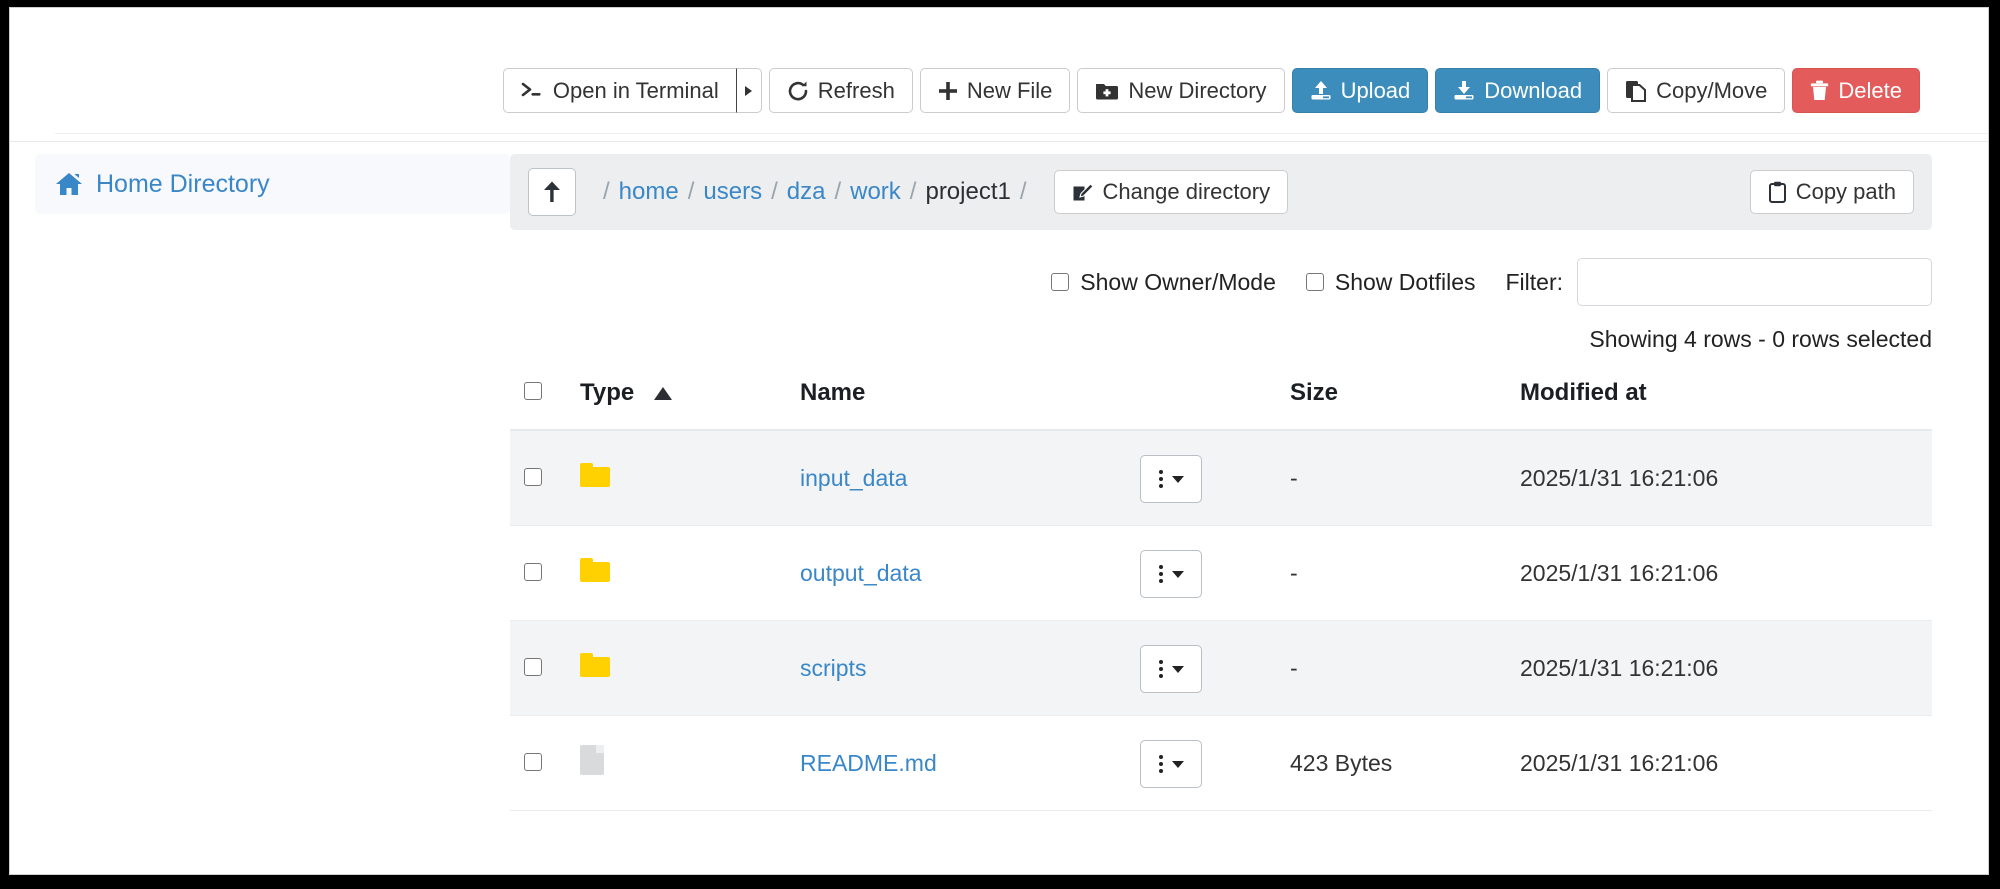 This screenshot has height=889, width=2000. What do you see at coordinates (1712, 90) in the screenshot?
I see `copy-move-label: Copy/Move` at bounding box center [1712, 90].